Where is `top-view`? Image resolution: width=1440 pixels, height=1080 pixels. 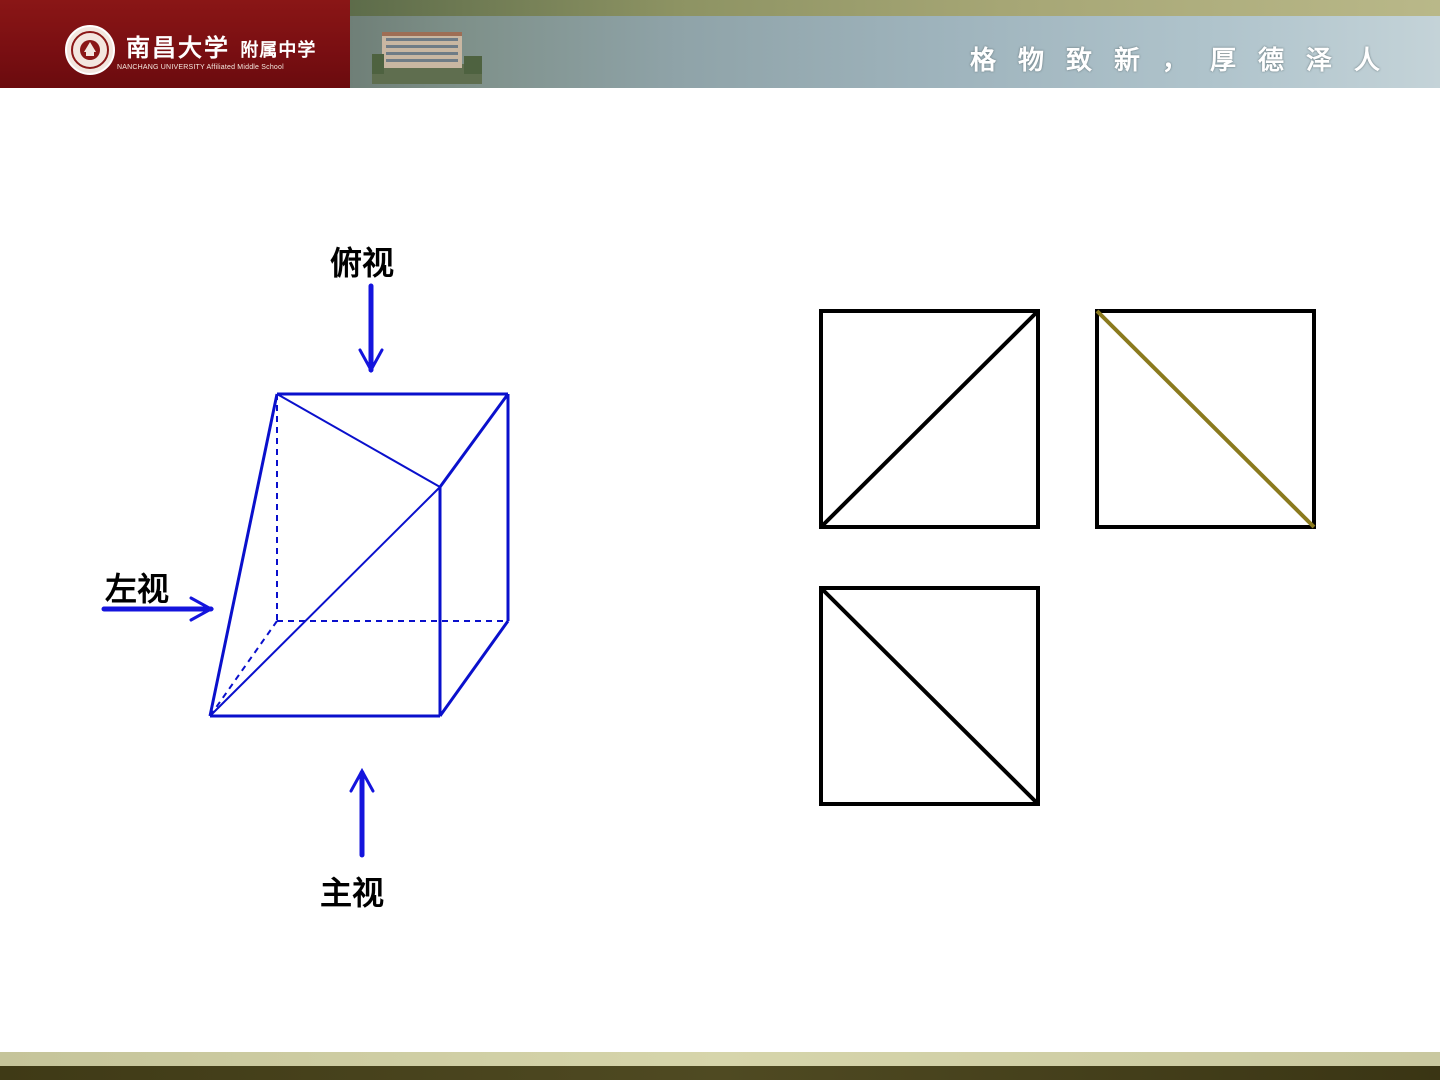
top-view is located at coordinates (929, 696).